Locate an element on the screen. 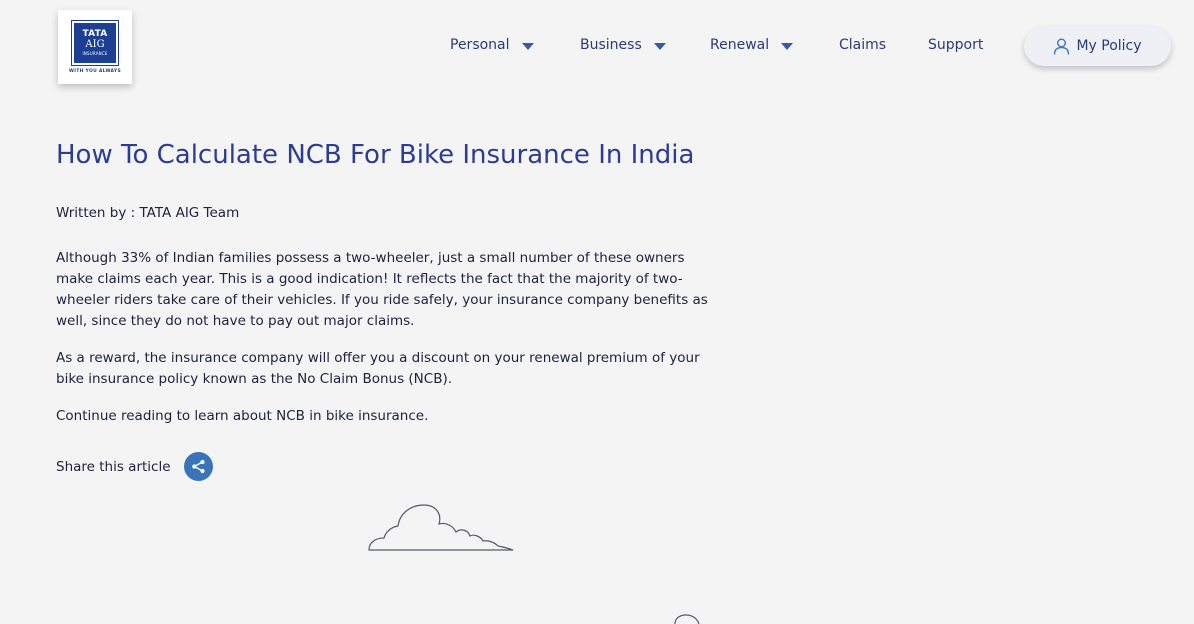 This screenshot has width=1194, height=624. logo-kind-text: INSURANCE is located at coordinates (95, 53).